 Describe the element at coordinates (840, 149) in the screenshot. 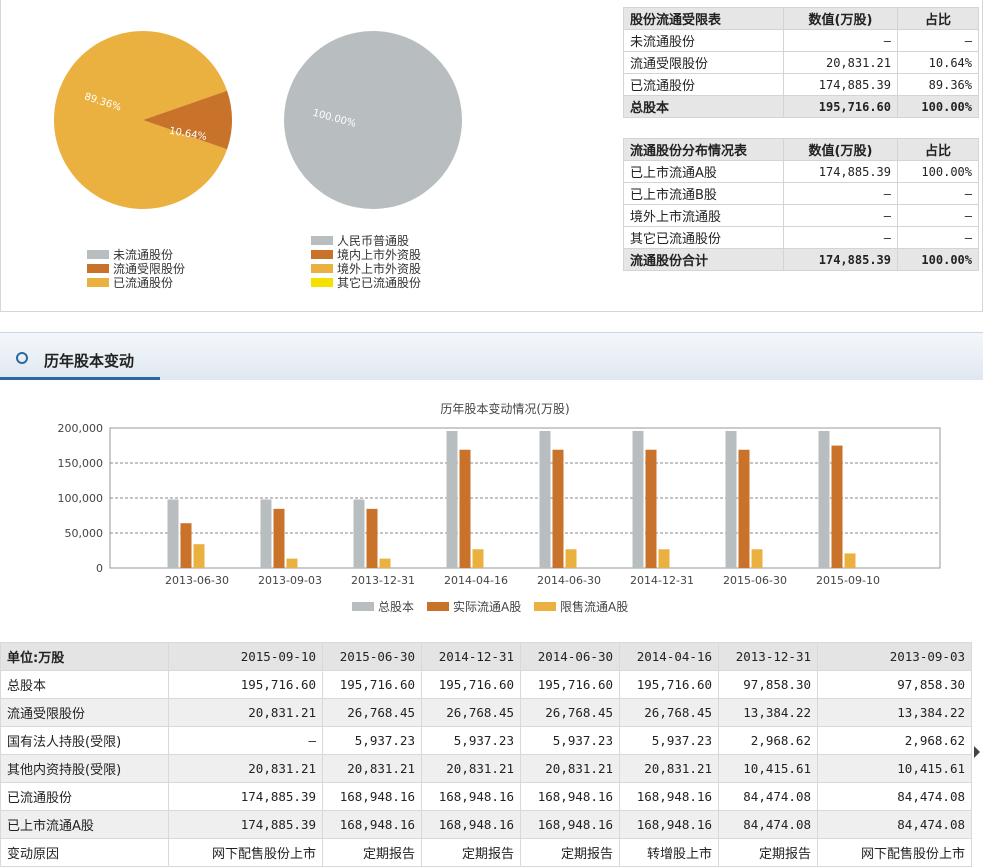

I see `header-cell: 数值(万股)` at that location.